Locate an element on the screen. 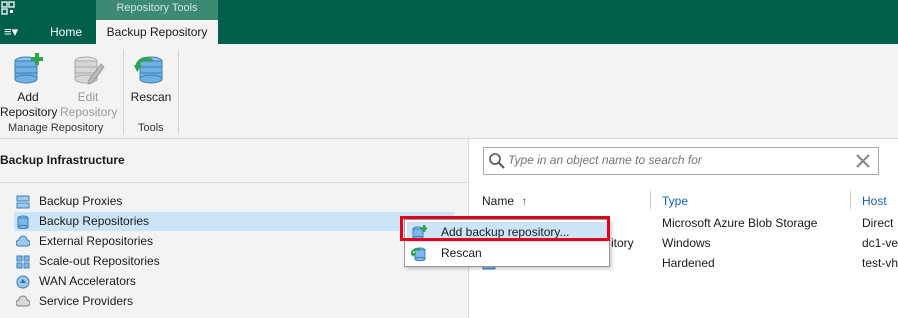 This screenshot has width=898, height=318. nav-item-backup-repositories: Backup Repositories is located at coordinates (234, 221).